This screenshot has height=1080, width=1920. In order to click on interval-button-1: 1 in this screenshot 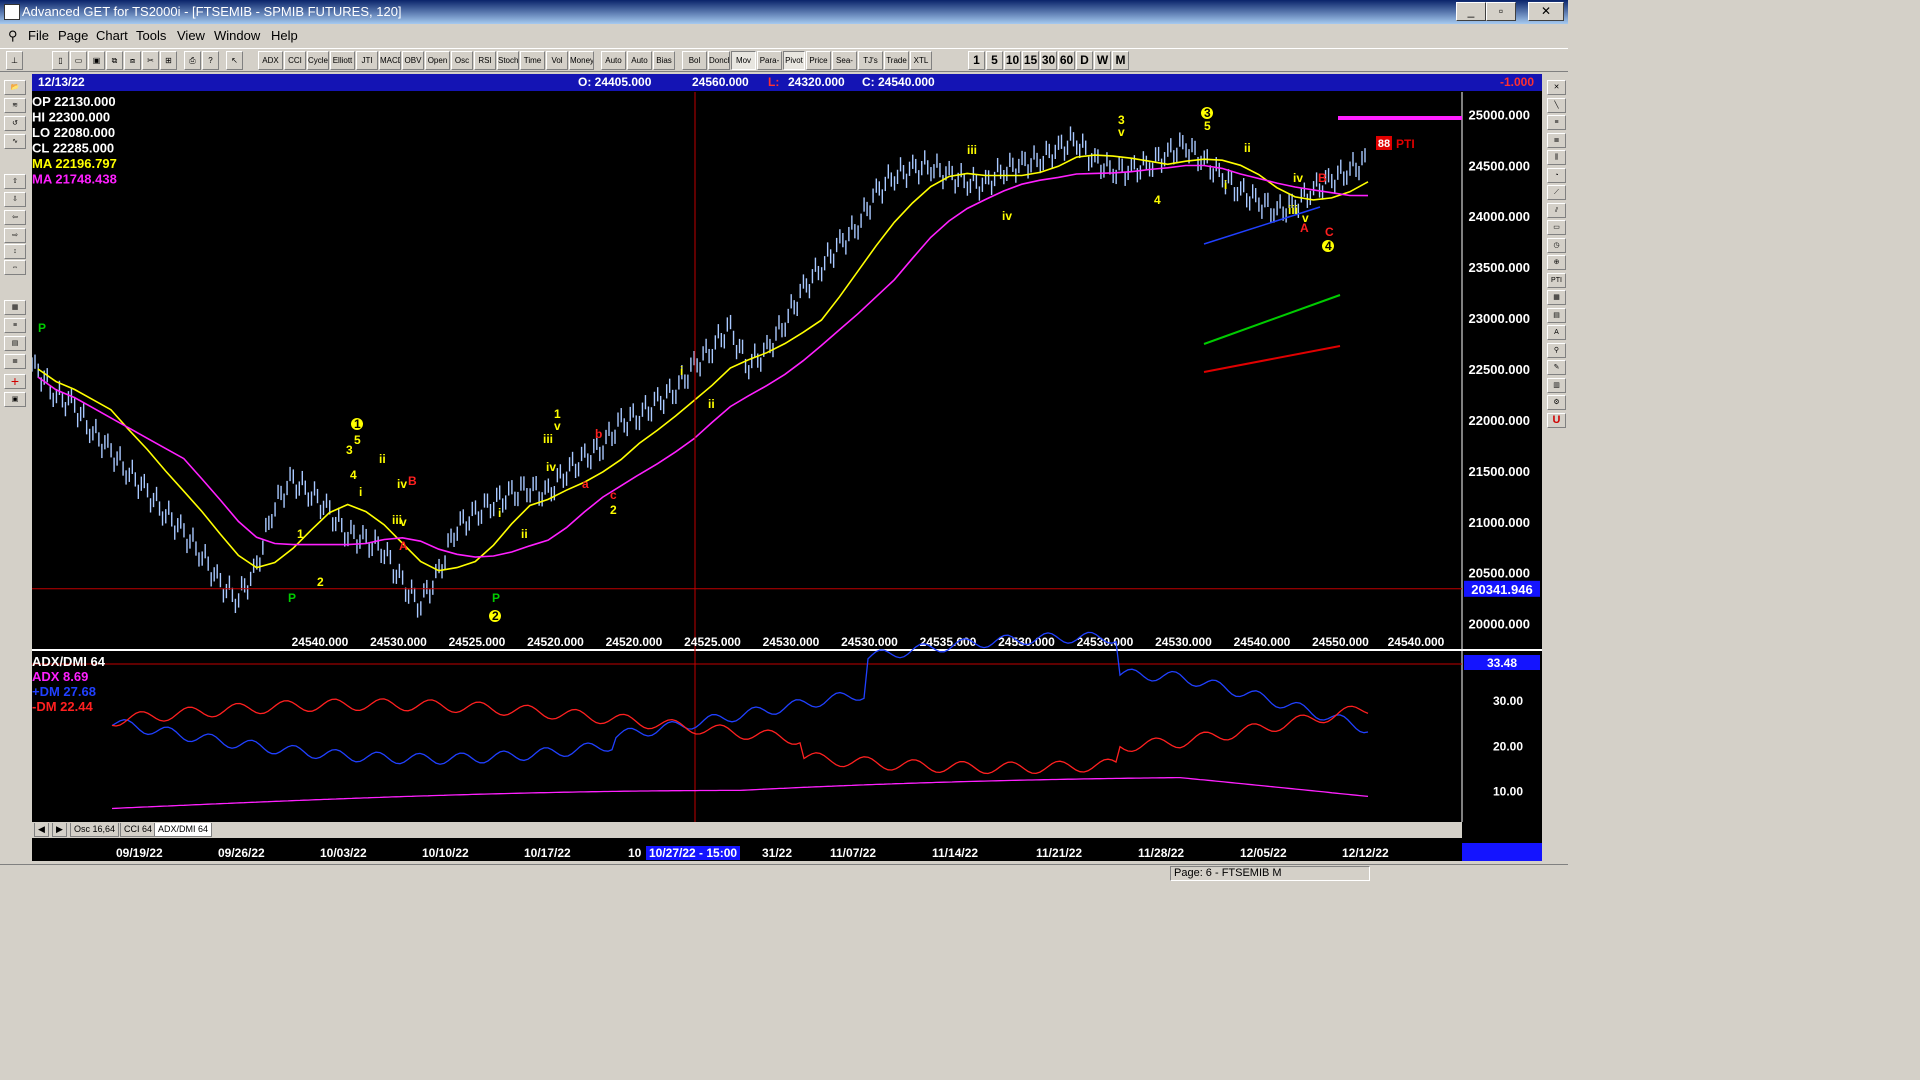, I will do `click(976, 60)`.